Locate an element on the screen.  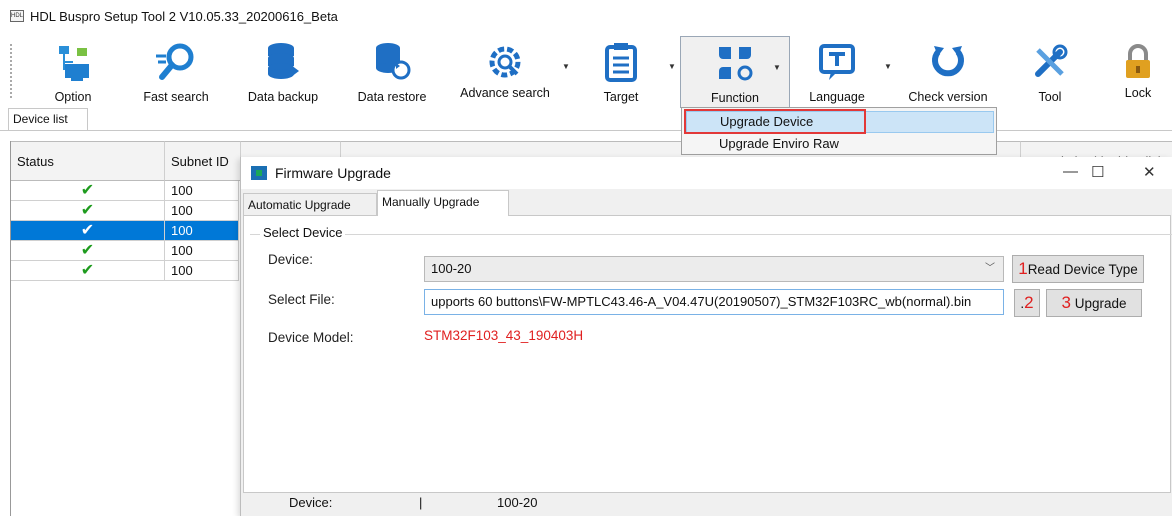
step-1-annotation: 1 is located at coordinates (1023, 268).